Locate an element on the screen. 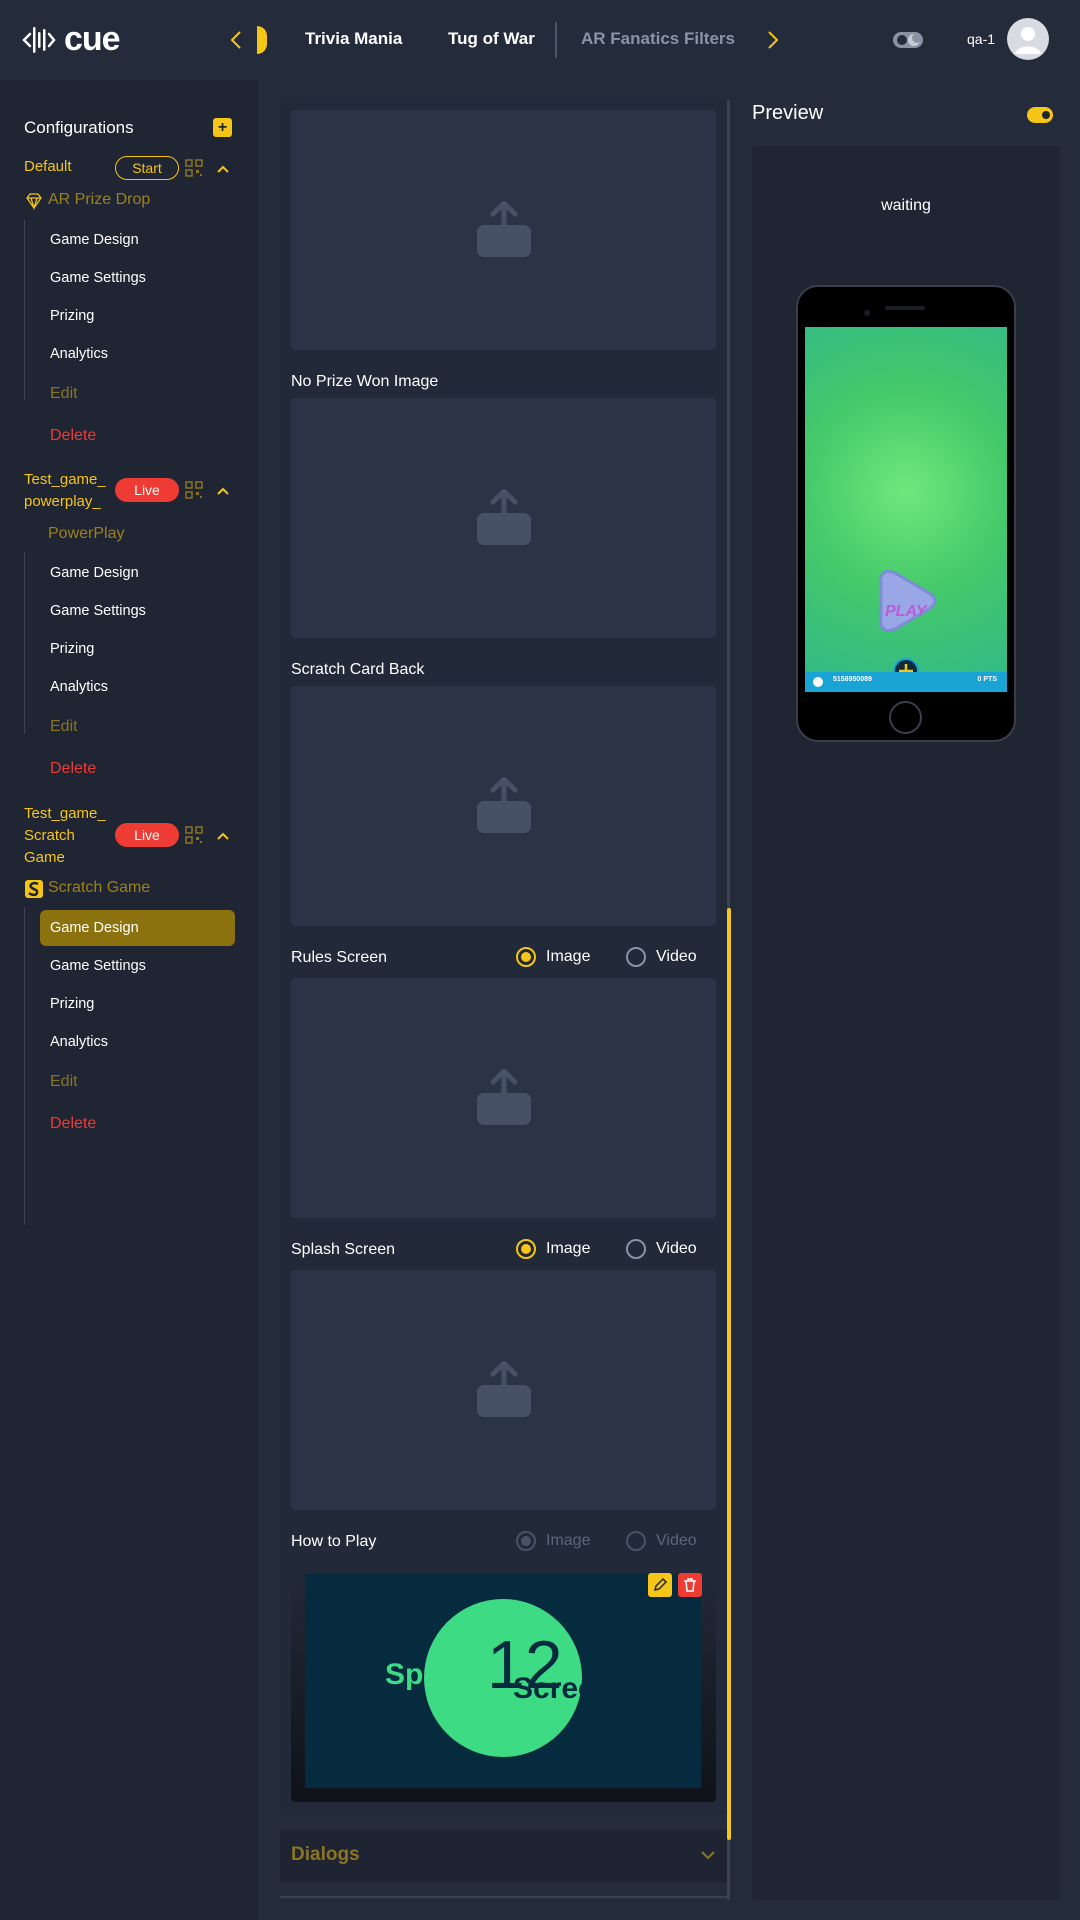 This screenshot has width=1080, height=1920. status-badge-start: Start is located at coordinates (147, 168).